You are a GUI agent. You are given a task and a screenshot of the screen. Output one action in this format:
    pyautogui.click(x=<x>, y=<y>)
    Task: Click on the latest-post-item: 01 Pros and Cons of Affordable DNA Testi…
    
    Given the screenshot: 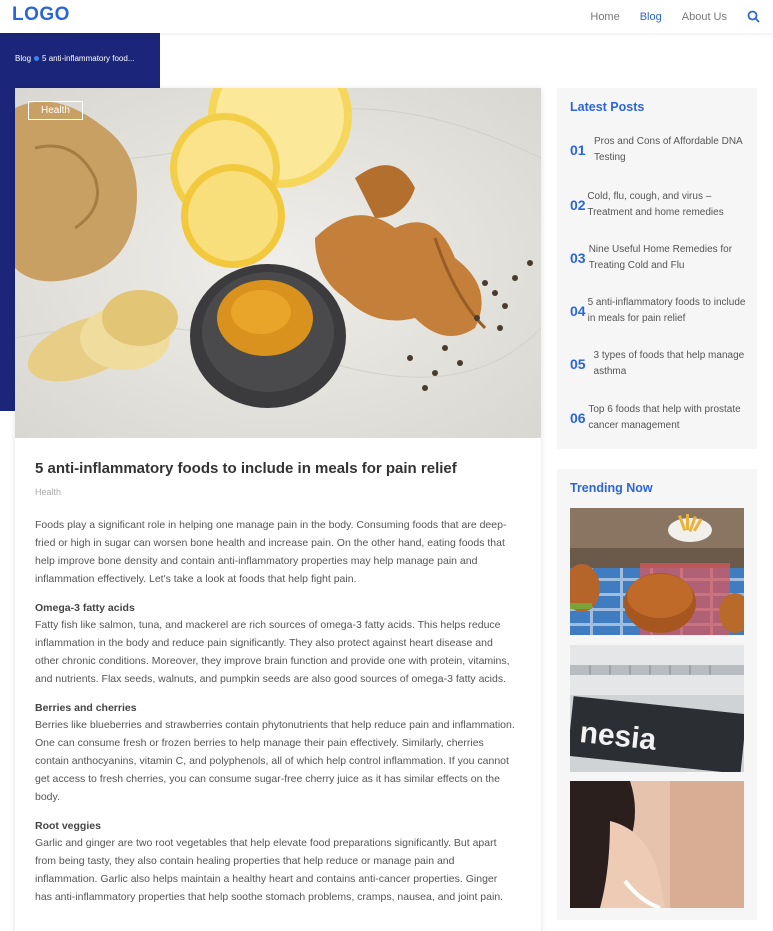 What is the action you would take?
    pyautogui.click(x=660, y=150)
    